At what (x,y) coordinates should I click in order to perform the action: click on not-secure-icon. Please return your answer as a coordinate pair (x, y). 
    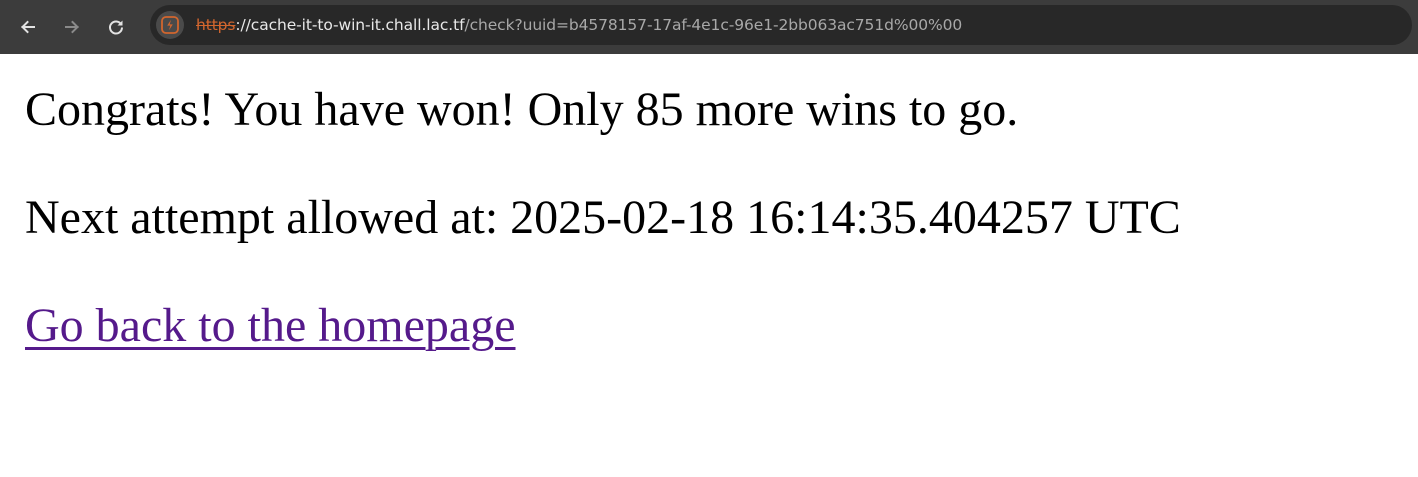
    Looking at the image, I should click on (170, 25).